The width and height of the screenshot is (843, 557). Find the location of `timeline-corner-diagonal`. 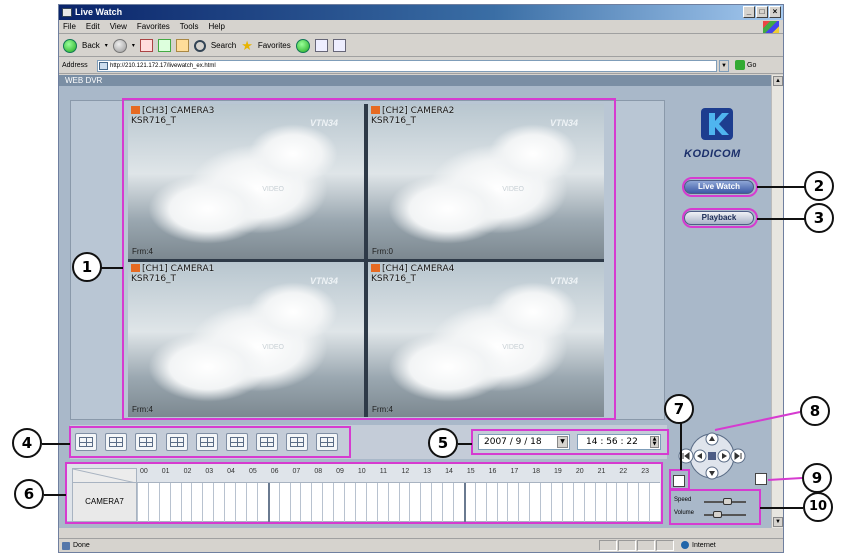

timeline-corner-diagonal is located at coordinates (104, 476).